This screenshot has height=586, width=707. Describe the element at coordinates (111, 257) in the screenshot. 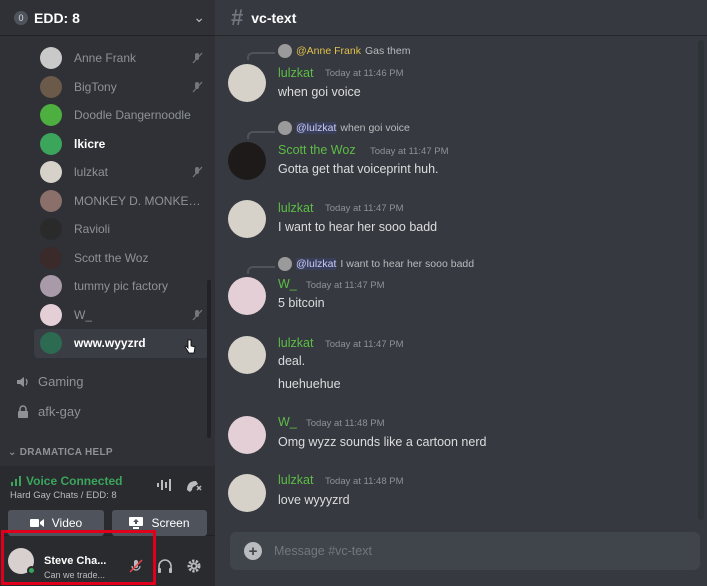

I see `member-name: Scott the Woz` at that location.